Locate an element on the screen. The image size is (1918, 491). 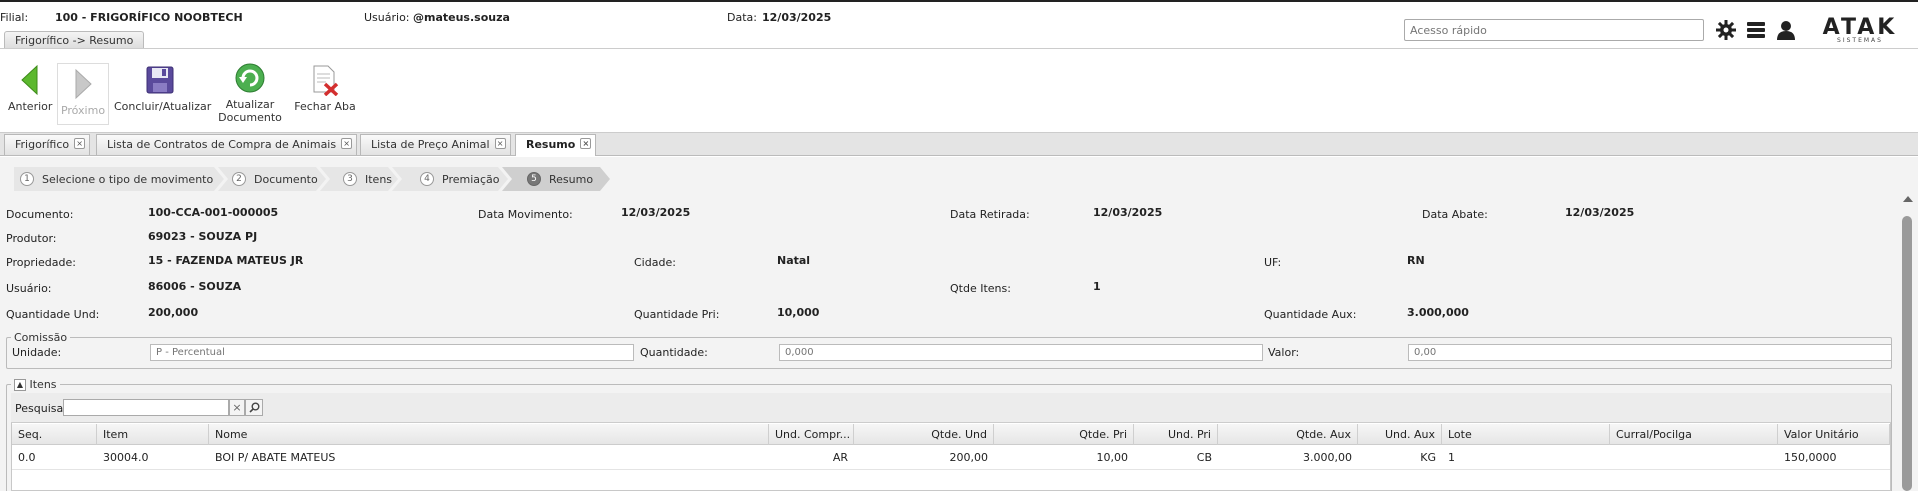
step-3: 3 Itens is located at coordinates (367, 179).